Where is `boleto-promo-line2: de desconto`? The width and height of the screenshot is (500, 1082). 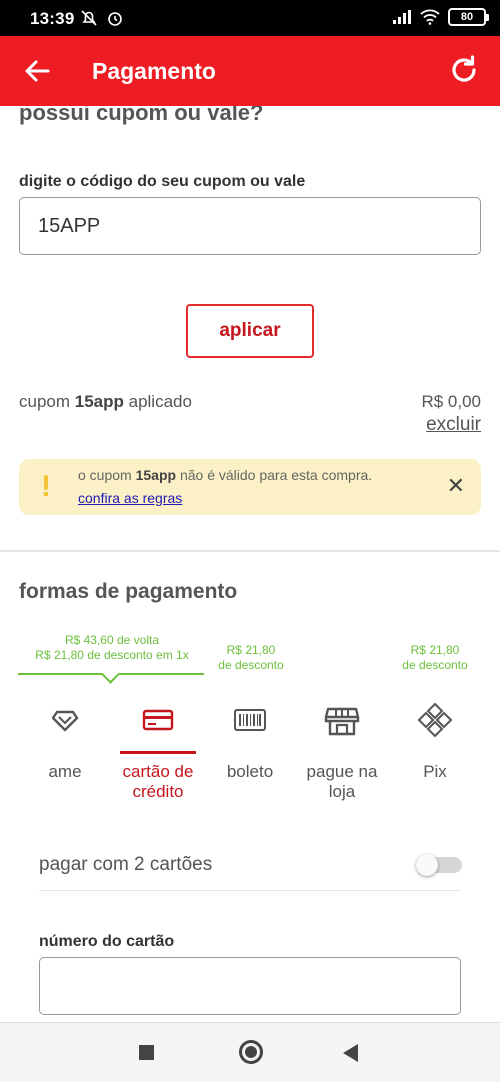 boleto-promo-line2: de desconto is located at coordinates (251, 665).